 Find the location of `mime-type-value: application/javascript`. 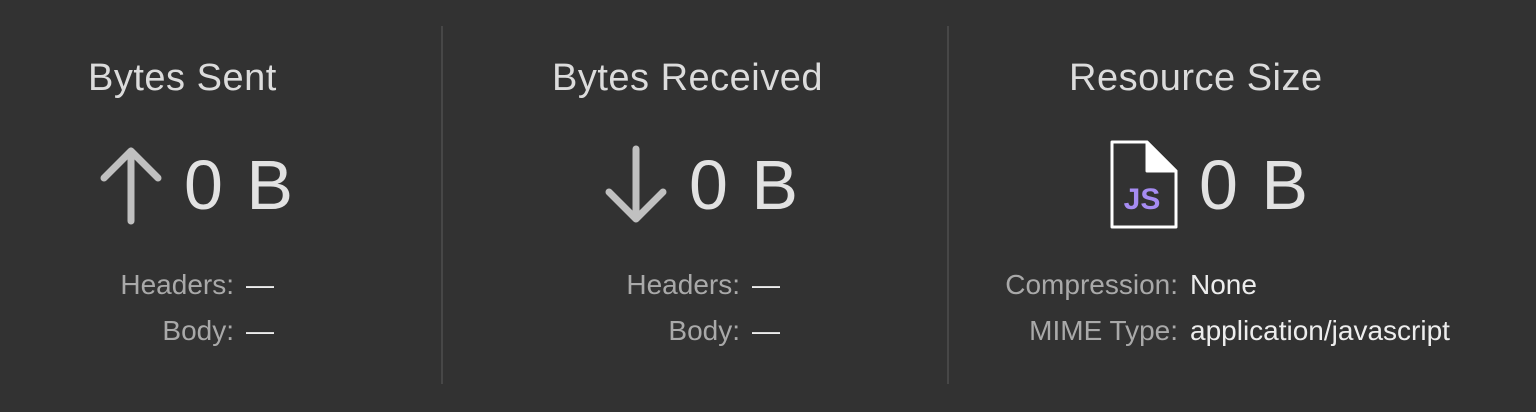

mime-type-value: application/javascript is located at coordinates (1320, 330).